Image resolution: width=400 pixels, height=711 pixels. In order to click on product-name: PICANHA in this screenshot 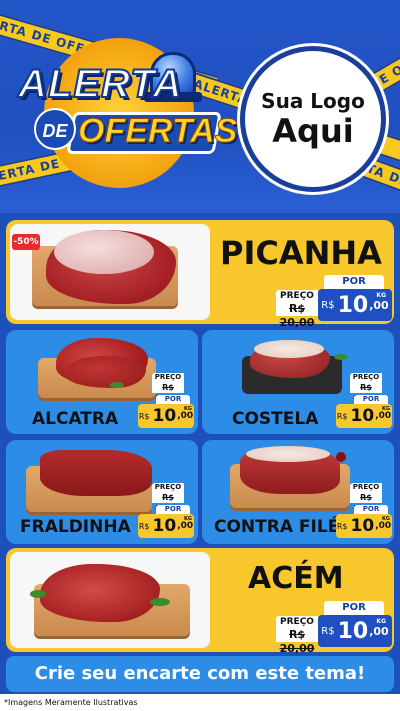, I will do `click(301, 253)`.